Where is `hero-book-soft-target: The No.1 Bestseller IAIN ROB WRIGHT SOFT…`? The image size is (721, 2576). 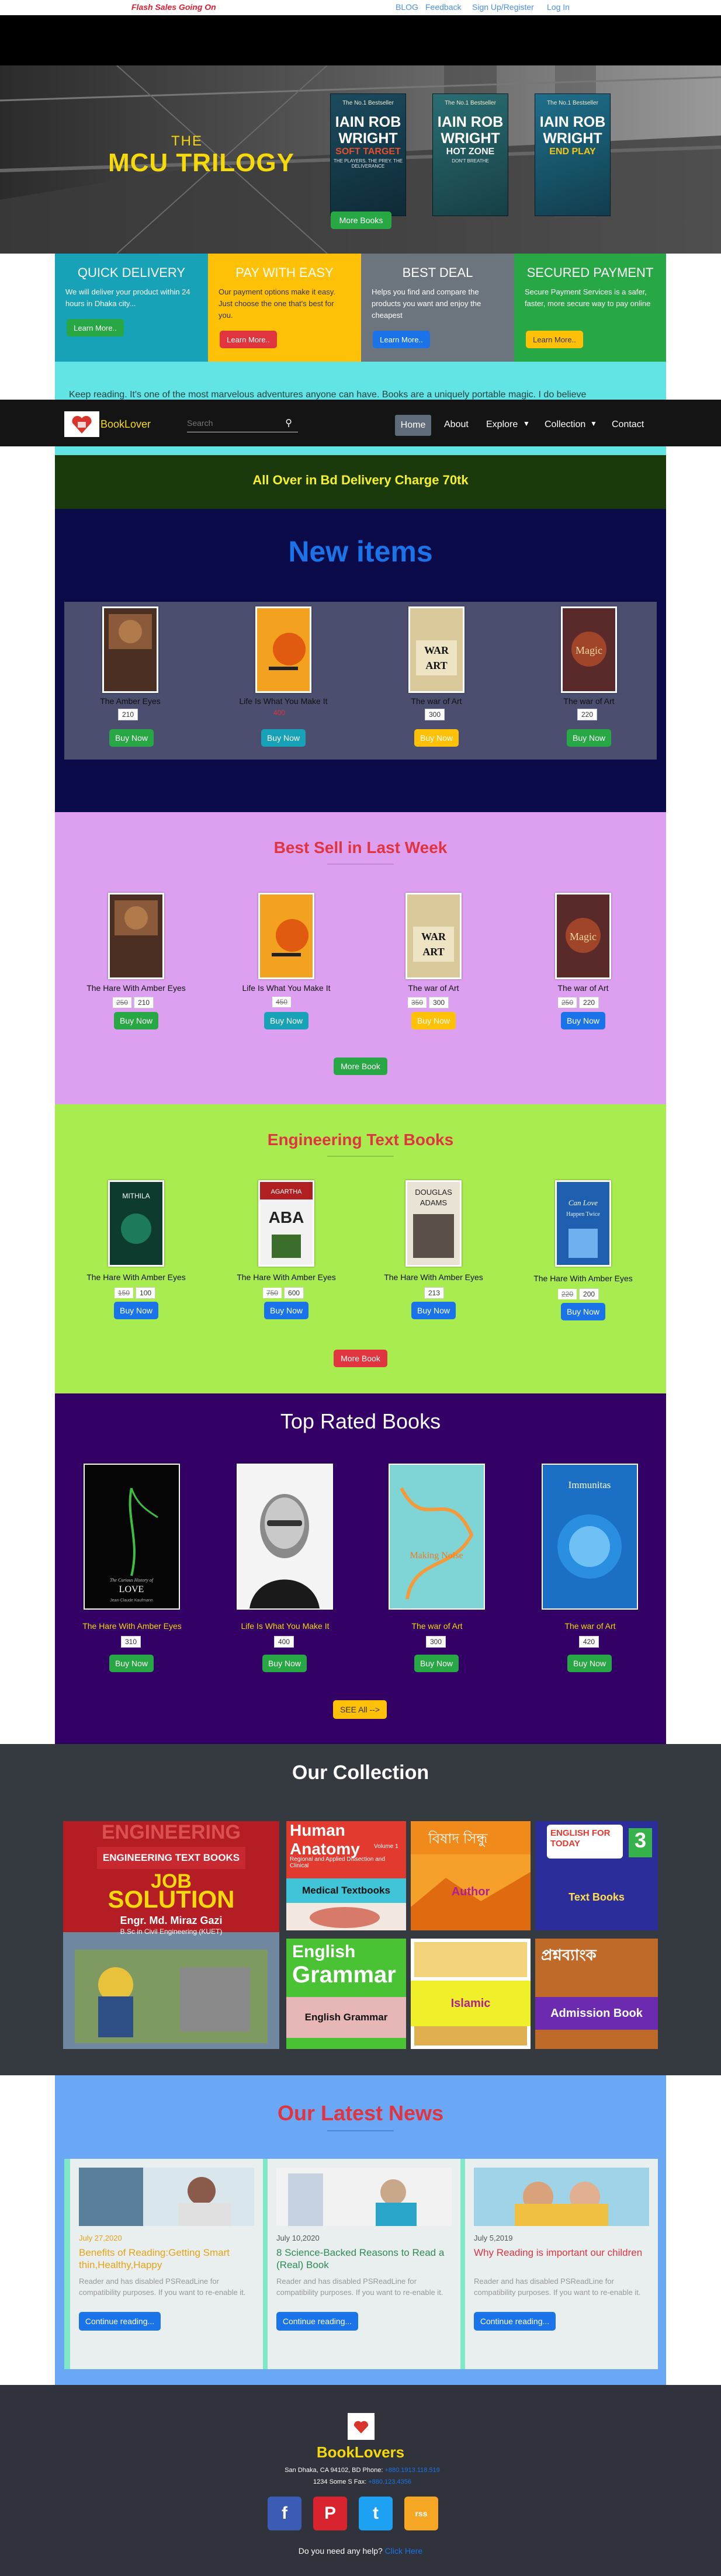
hero-book-soft-target: The No.1 Bestseller IAIN ROB WRIGHT SOFT… is located at coordinates (368, 154).